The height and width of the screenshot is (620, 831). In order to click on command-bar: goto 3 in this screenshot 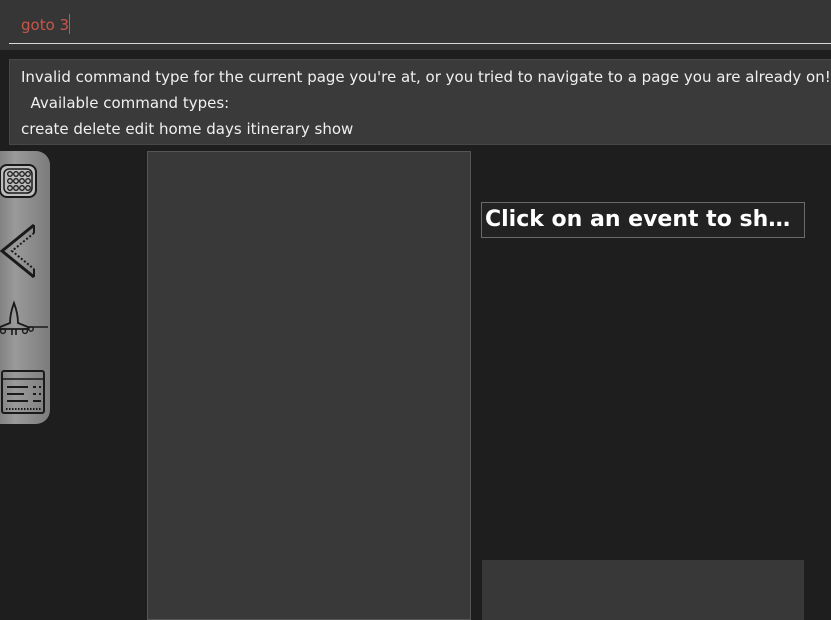, I will do `click(415, 25)`.